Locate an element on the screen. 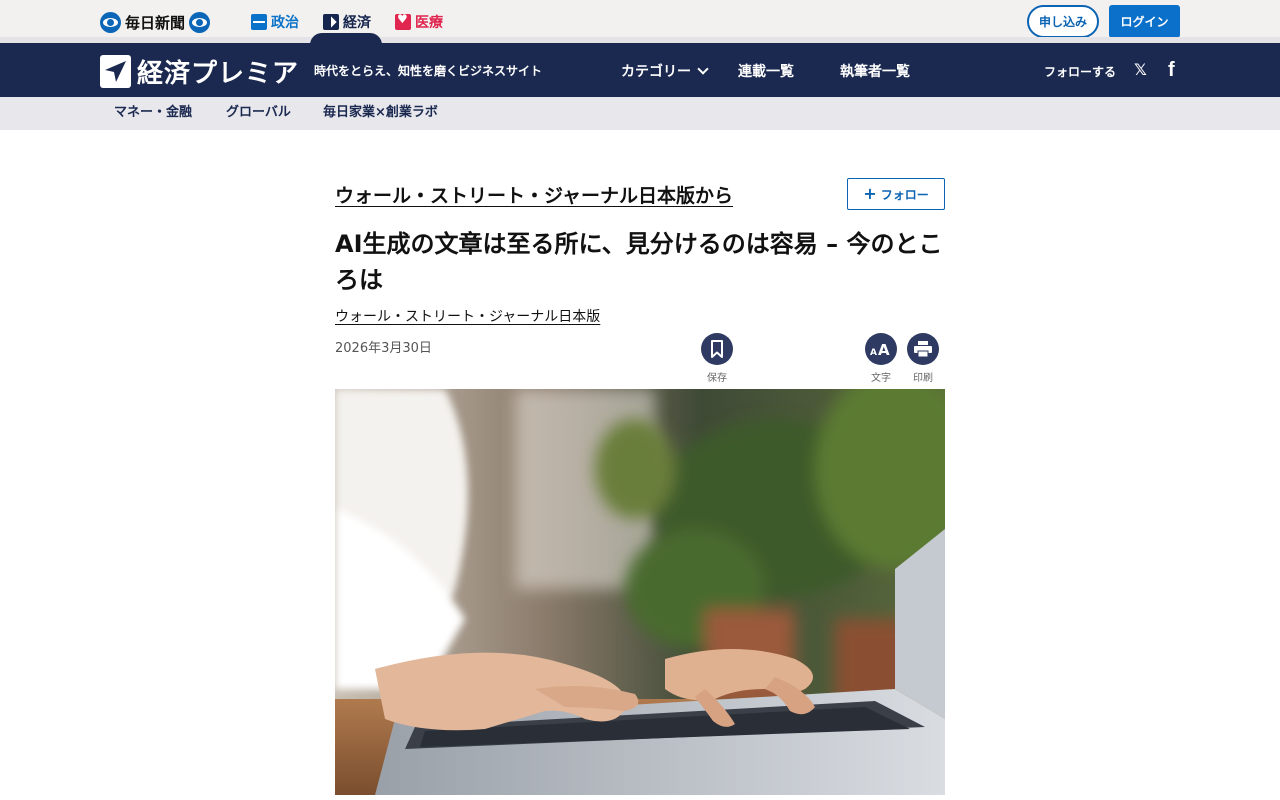 This screenshot has width=1280, height=800. subnav-item-family-business-lab: 毎日家業×創業ラボ is located at coordinates (380, 110).